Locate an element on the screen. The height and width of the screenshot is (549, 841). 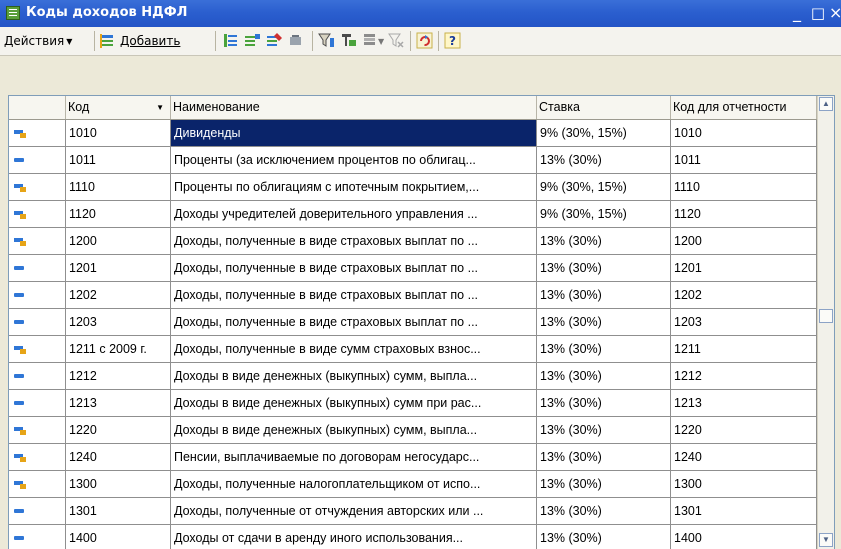
help-icon: ? is located at coordinates (452, 40).